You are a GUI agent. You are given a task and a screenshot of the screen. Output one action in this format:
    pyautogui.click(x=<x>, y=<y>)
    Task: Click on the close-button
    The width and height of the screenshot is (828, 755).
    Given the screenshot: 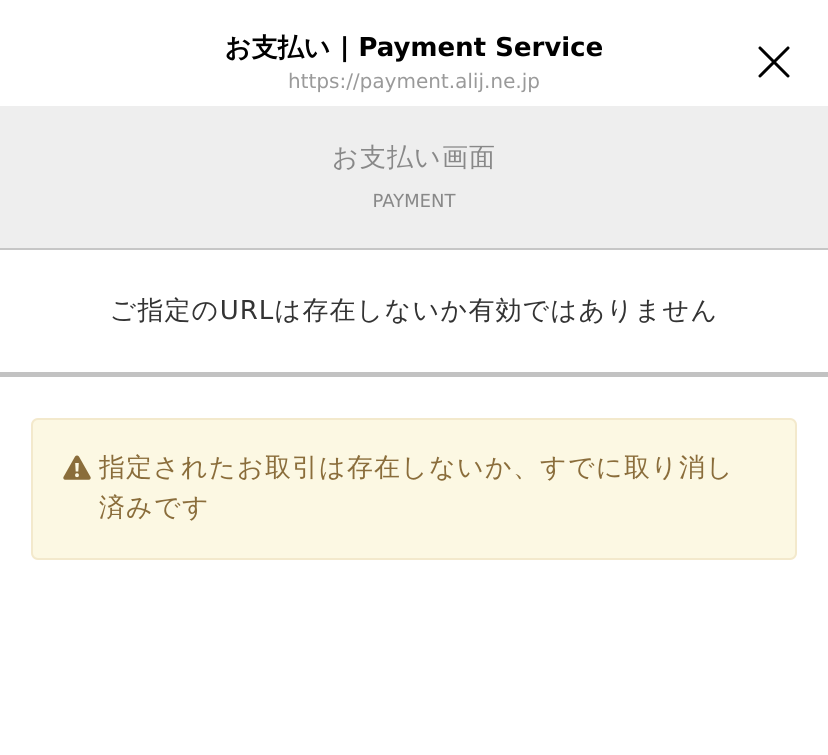 What is the action you would take?
    pyautogui.click(x=774, y=62)
    